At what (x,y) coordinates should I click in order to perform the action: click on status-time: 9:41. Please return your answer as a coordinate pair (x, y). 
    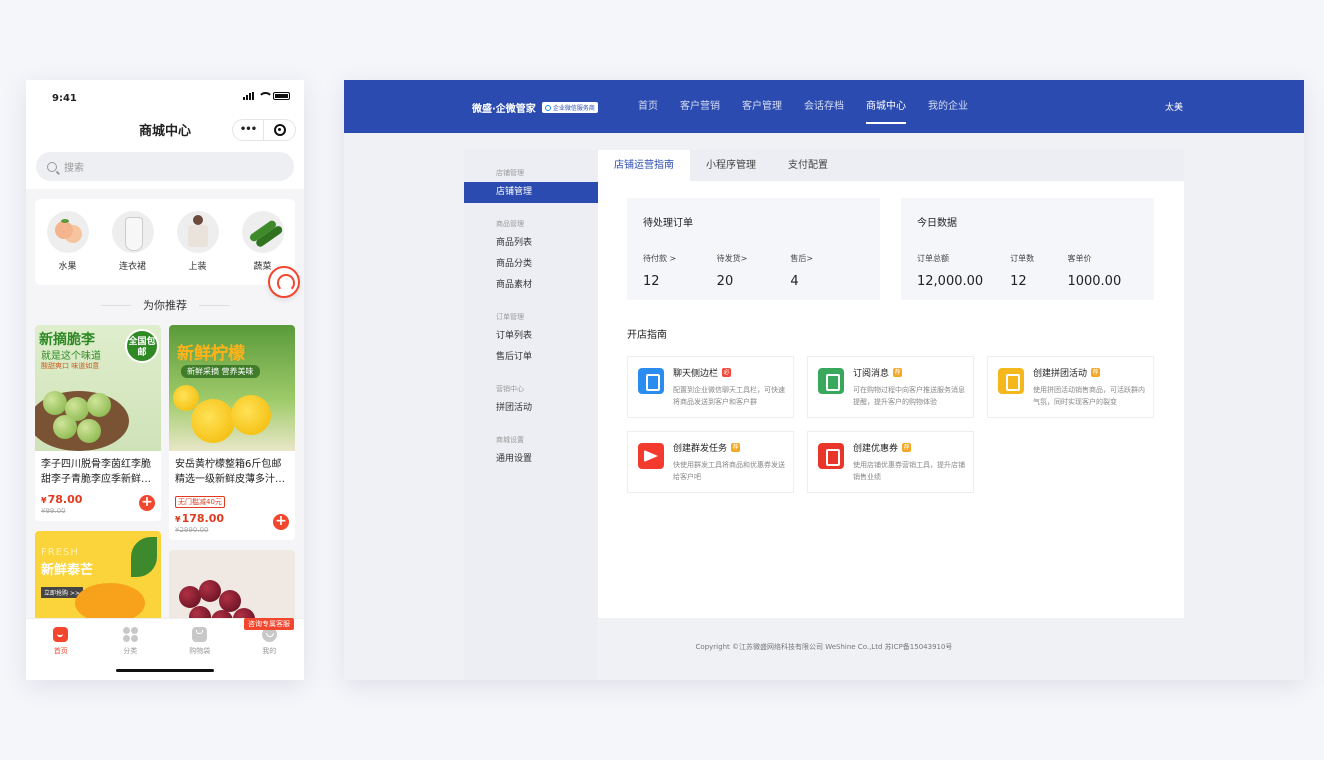
    Looking at the image, I should click on (64, 98).